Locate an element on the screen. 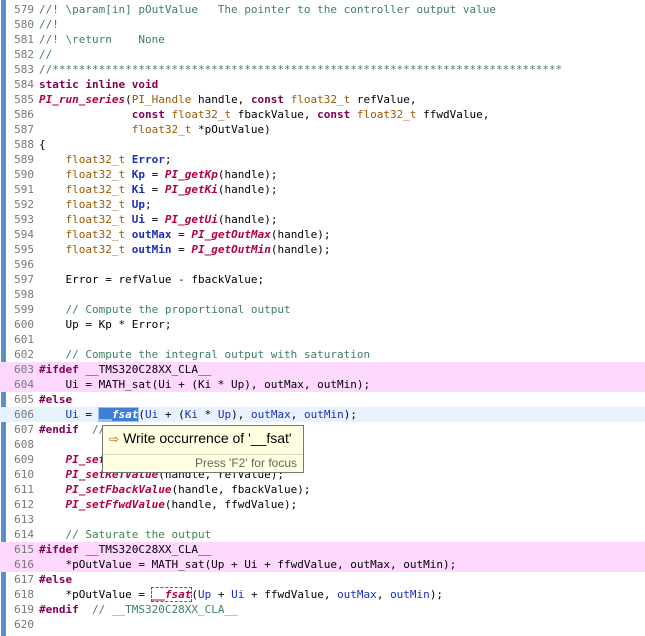 The height and width of the screenshot is (636, 645). code-line: 613 is located at coordinates (322, 519).